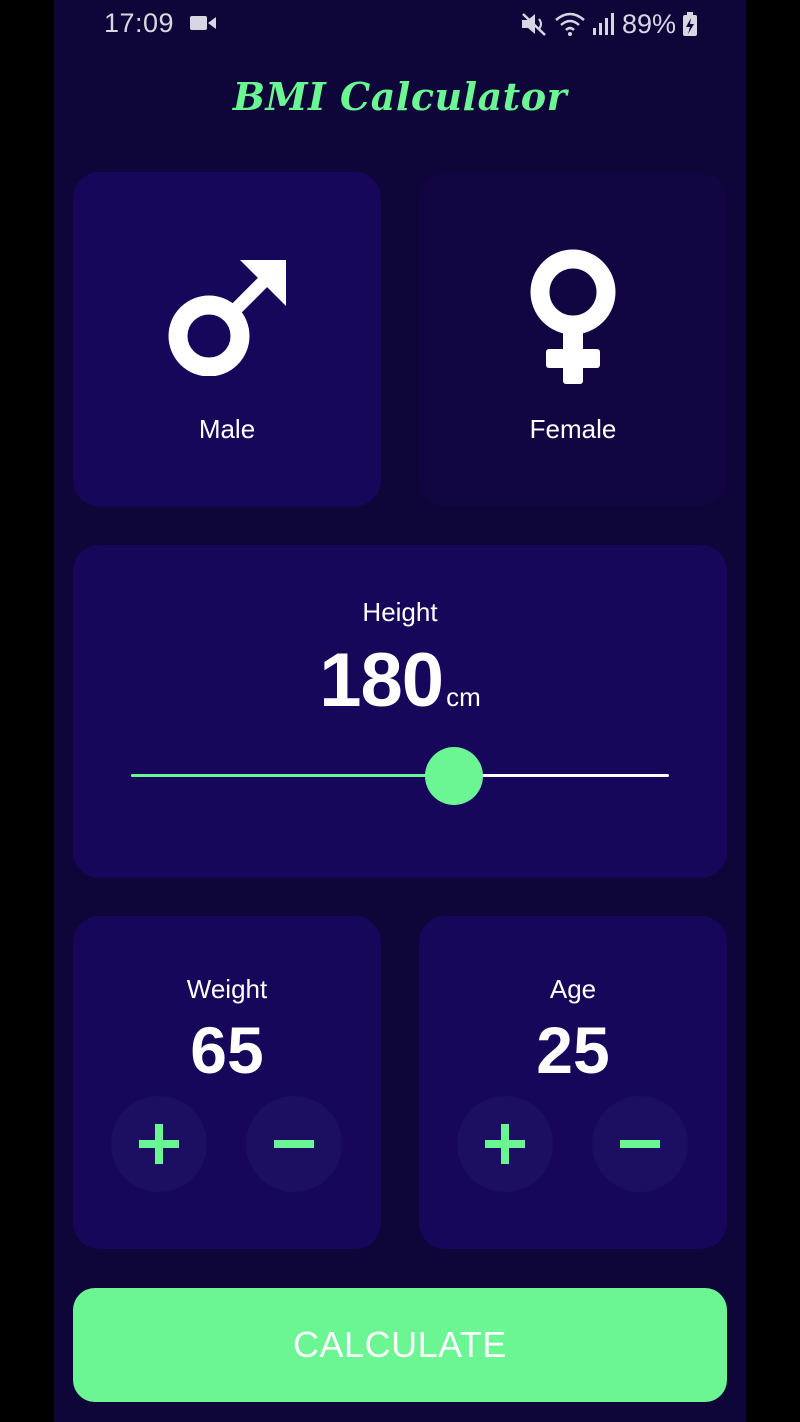 The height and width of the screenshot is (1422, 800). I want to click on gender-card-male: Male, so click(227, 339).